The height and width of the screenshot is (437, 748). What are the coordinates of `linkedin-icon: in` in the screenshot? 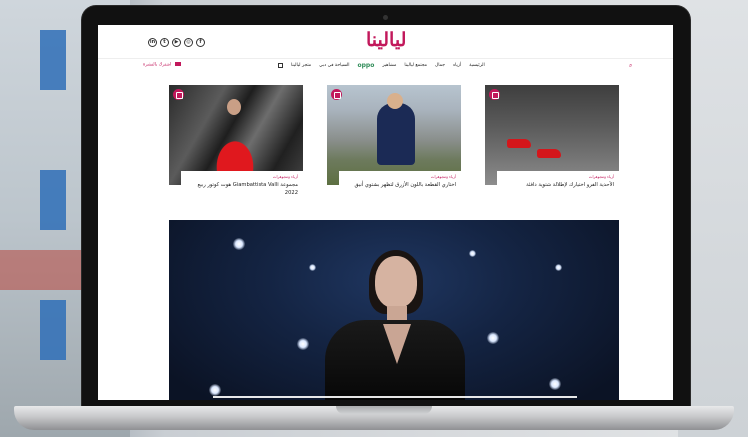 It's located at (152, 42).